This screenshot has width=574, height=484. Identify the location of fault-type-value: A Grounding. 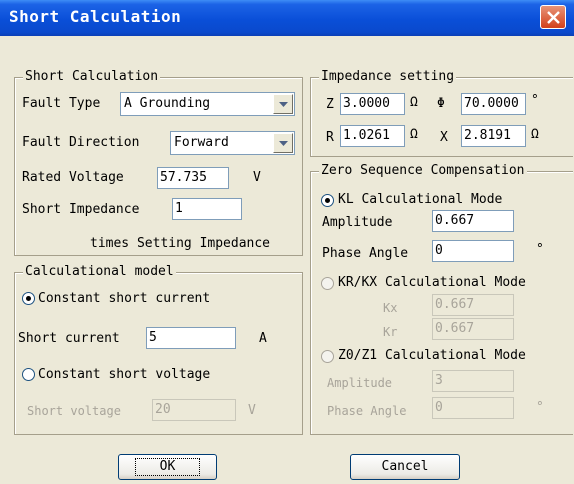
(167, 103).